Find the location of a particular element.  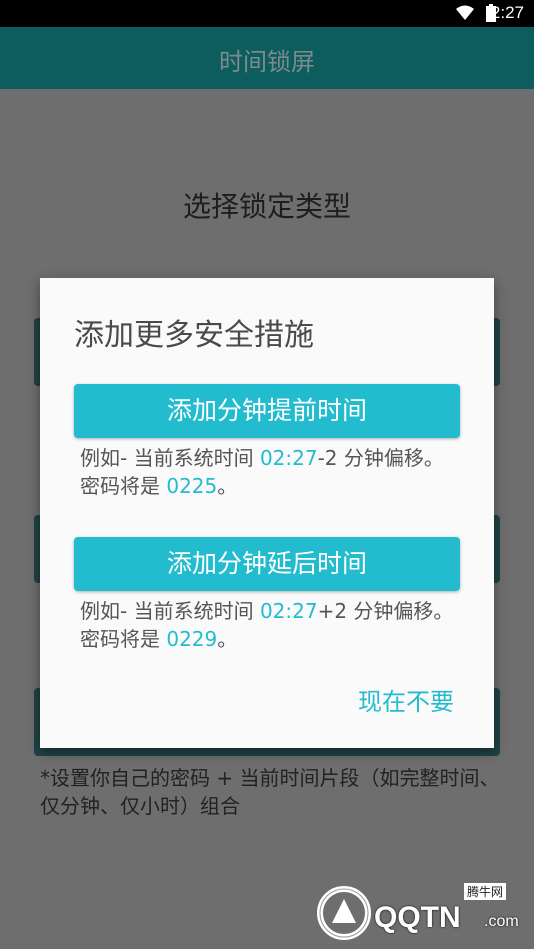

status-time: 2:27 is located at coordinates (507, 12).